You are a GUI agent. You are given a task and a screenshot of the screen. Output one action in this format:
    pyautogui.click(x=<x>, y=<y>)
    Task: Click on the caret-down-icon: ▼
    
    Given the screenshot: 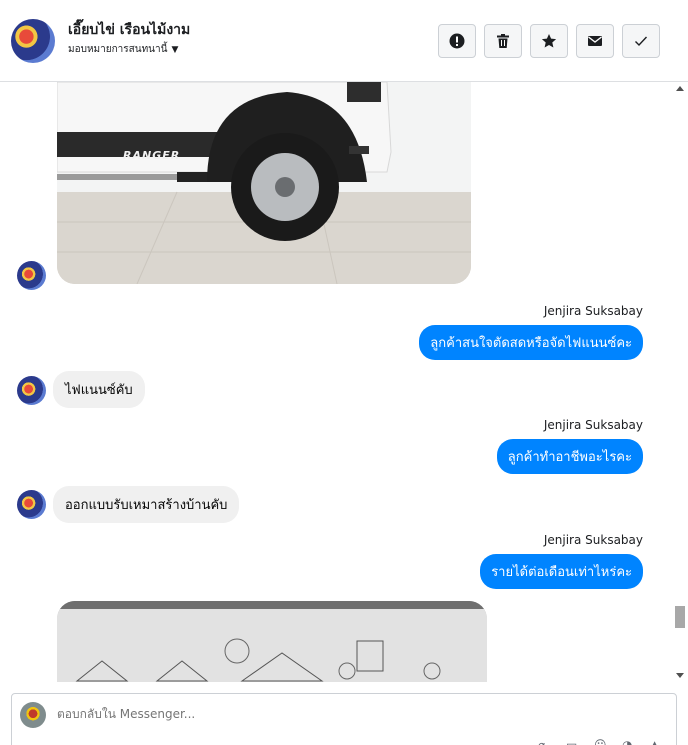 What is the action you would take?
    pyautogui.click(x=175, y=49)
    